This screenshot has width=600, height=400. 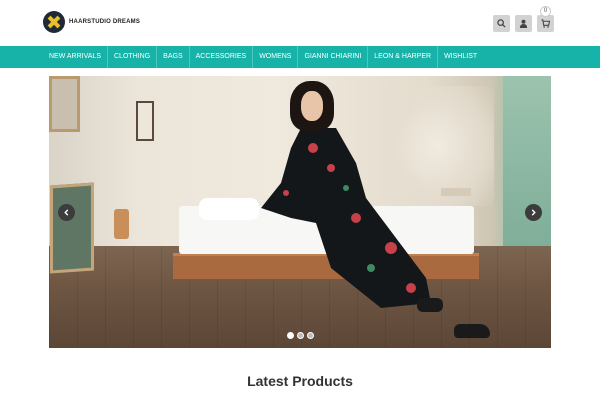 I want to click on brand-name: HAARSTUDIO DREAMS, so click(x=105, y=22).